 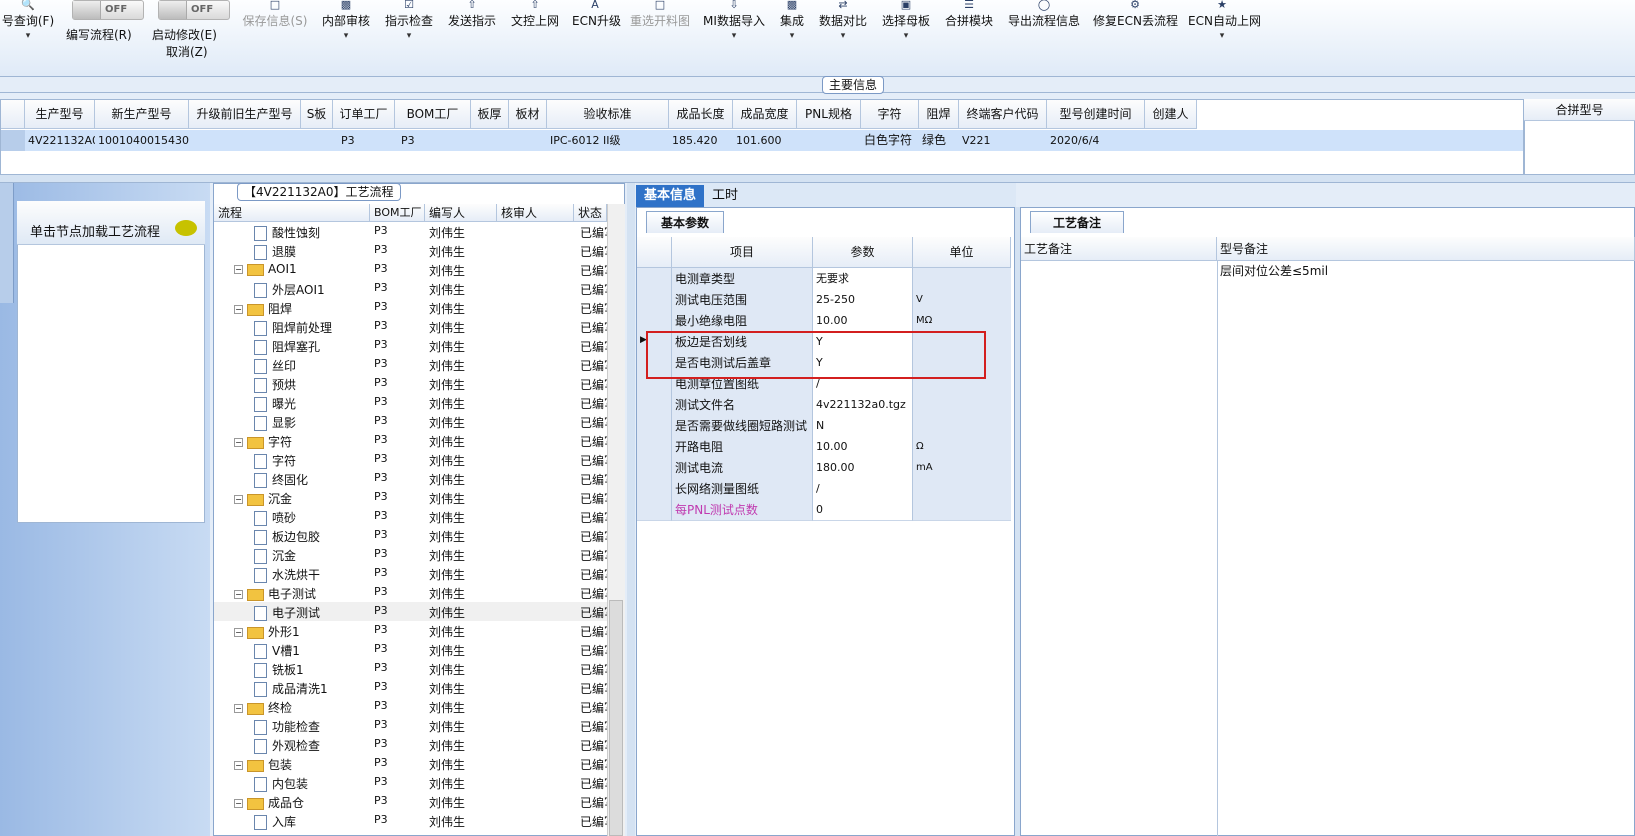 What do you see at coordinates (725, 196) in the screenshot?
I see `tab-work-hours: 工时` at bounding box center [725, 196].